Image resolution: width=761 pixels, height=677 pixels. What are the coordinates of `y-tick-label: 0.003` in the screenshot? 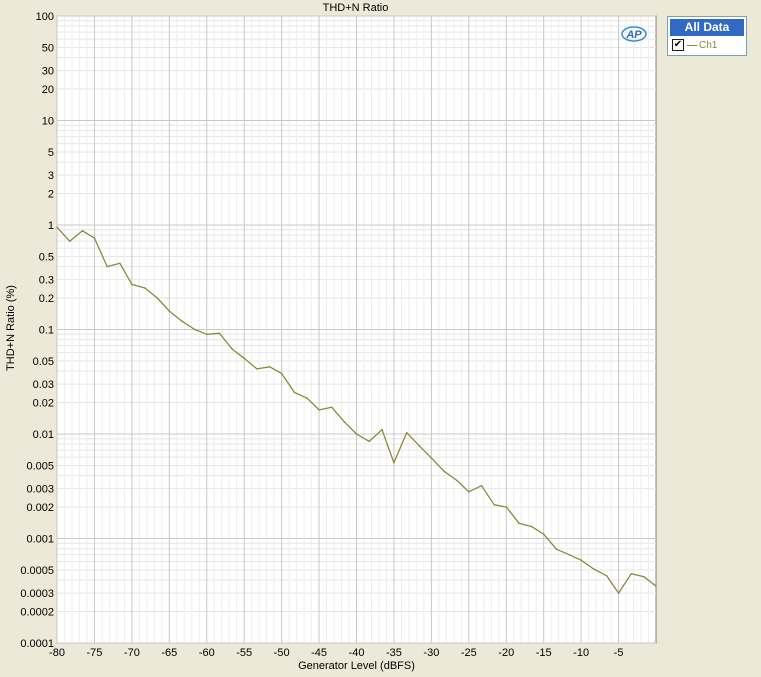 It's located at (40, 490).